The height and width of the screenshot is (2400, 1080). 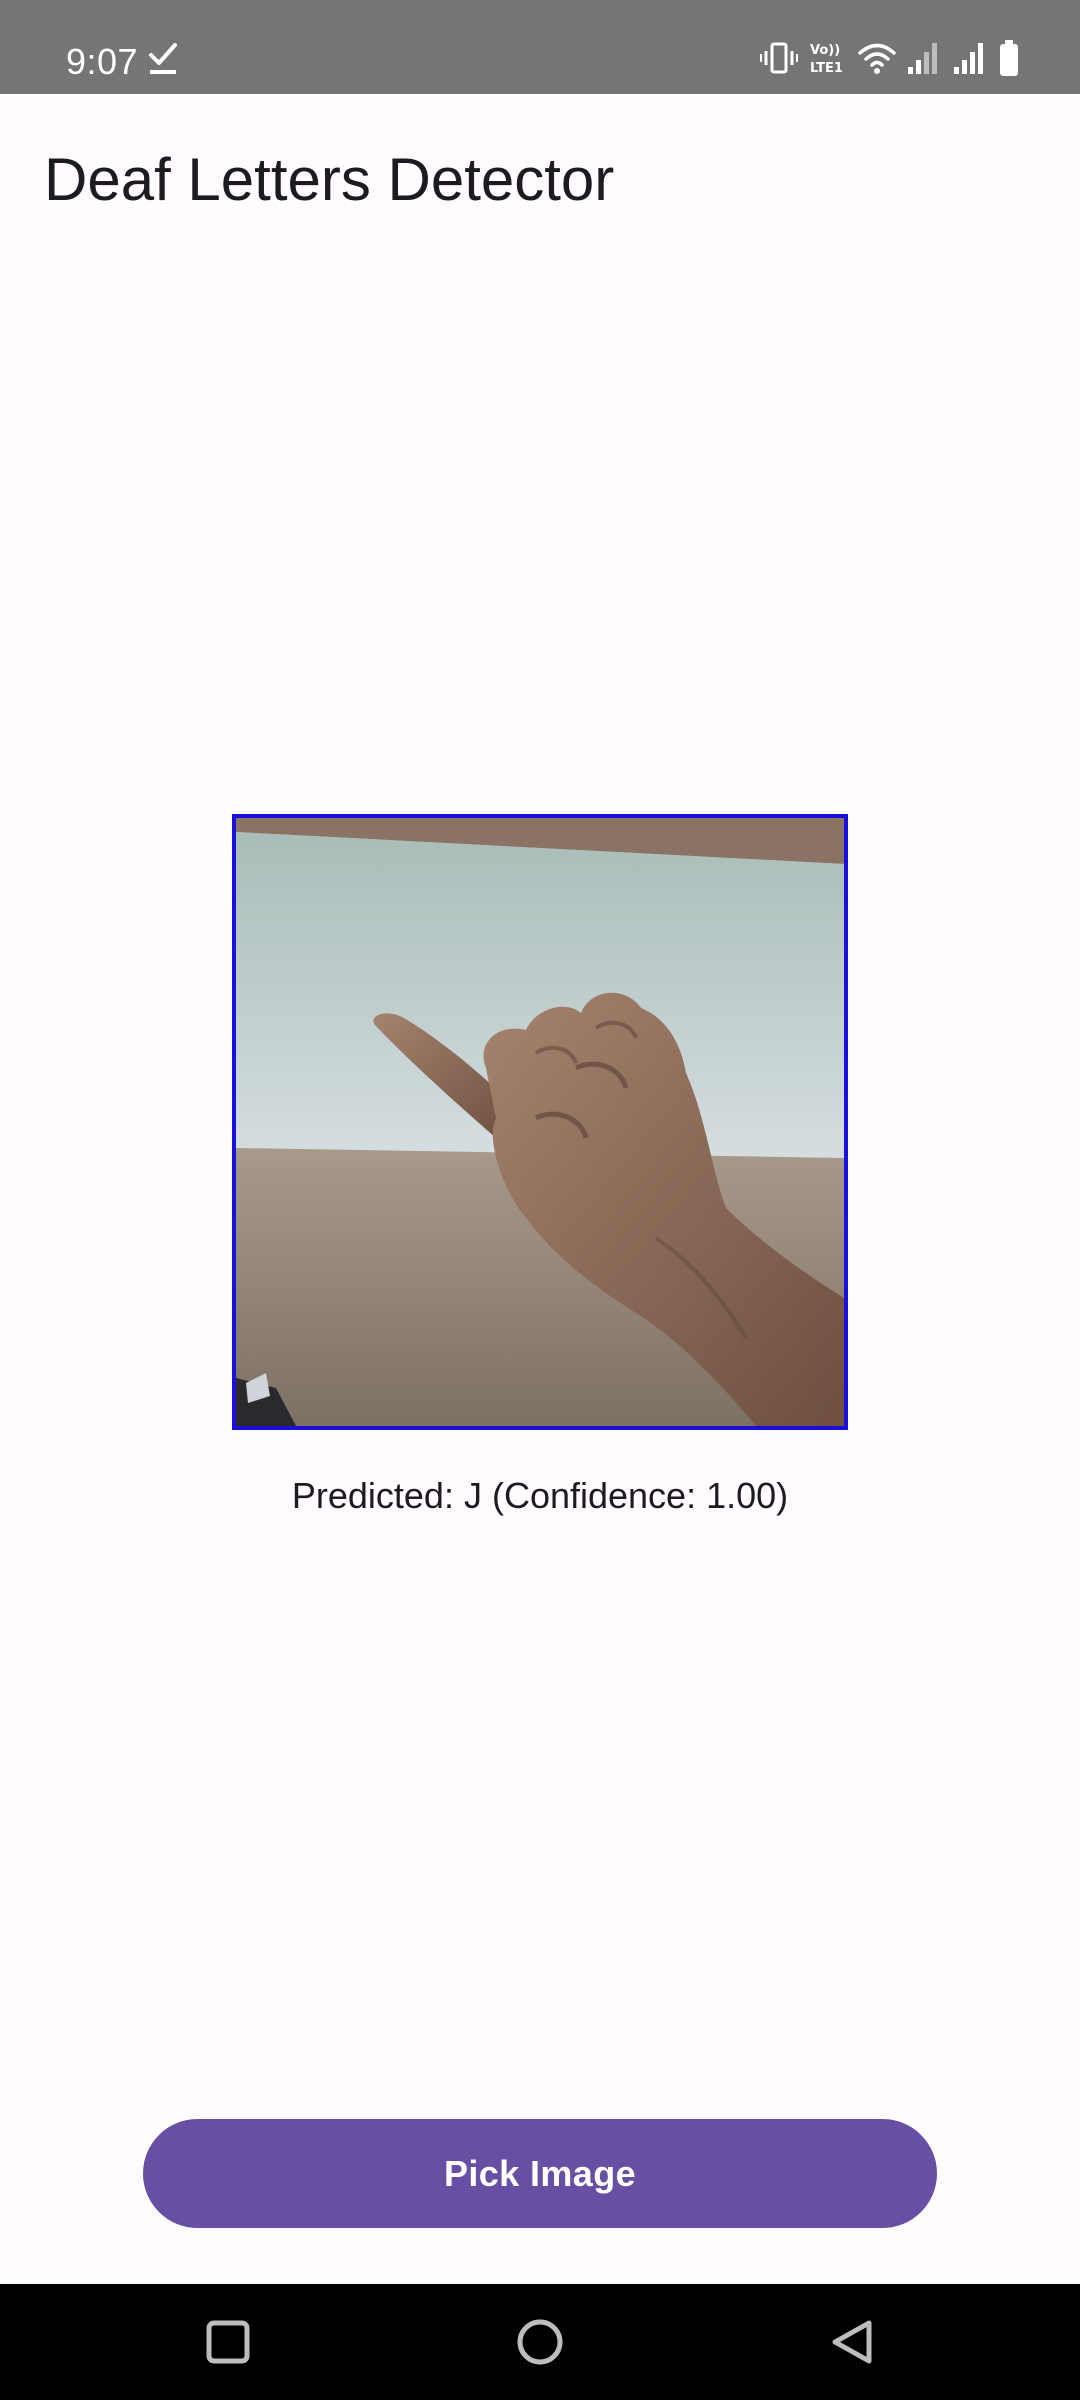 I want to click on back-button, so click(x=852, y=2342).